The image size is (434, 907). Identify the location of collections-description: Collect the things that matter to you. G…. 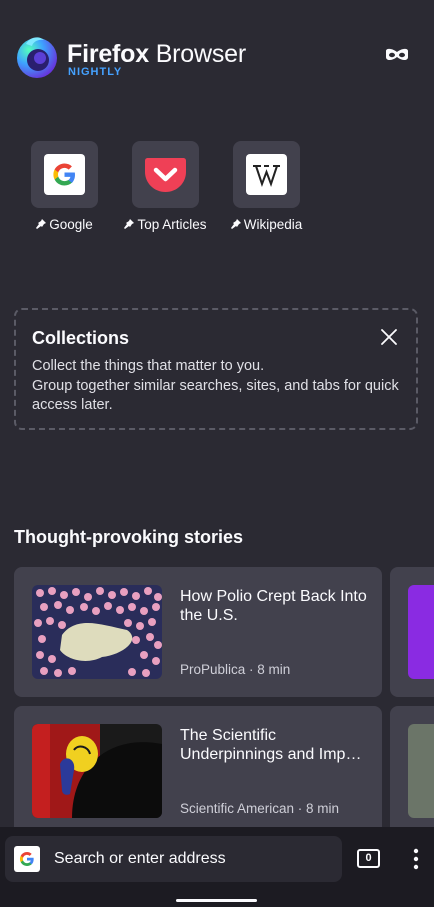
(216, 386).